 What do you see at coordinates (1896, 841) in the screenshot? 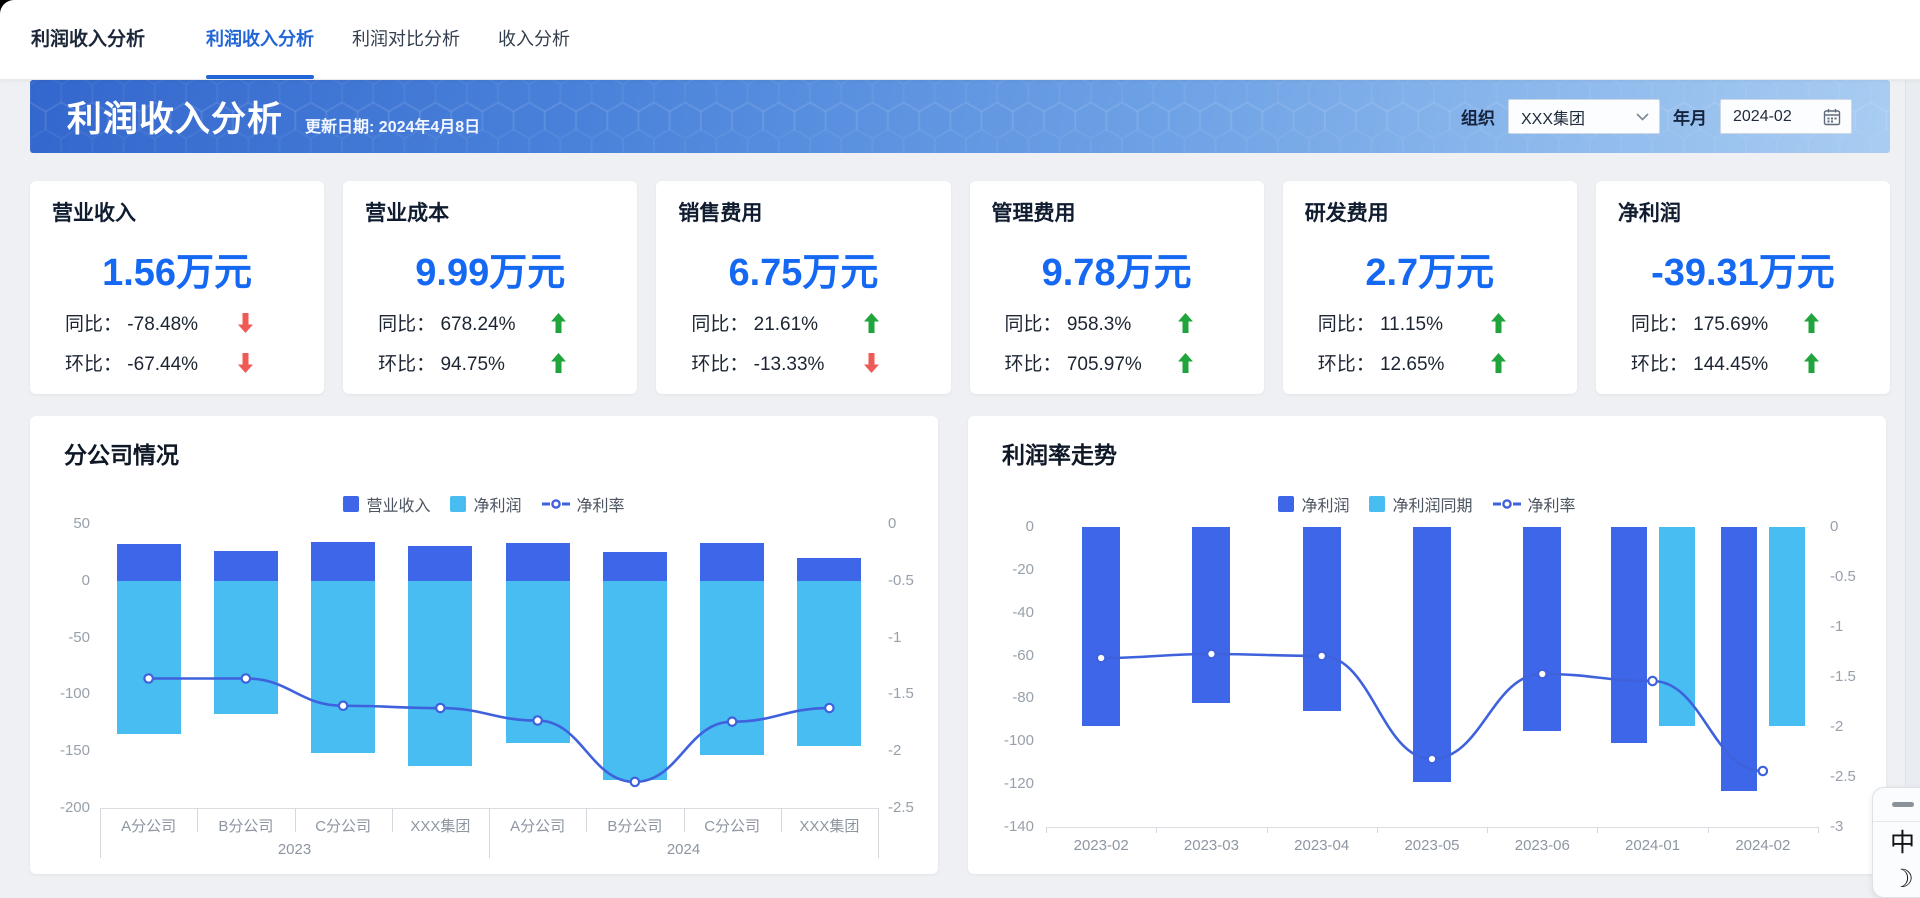
I see `language-toggle-button: 中` at bounding box center [1896, 841].